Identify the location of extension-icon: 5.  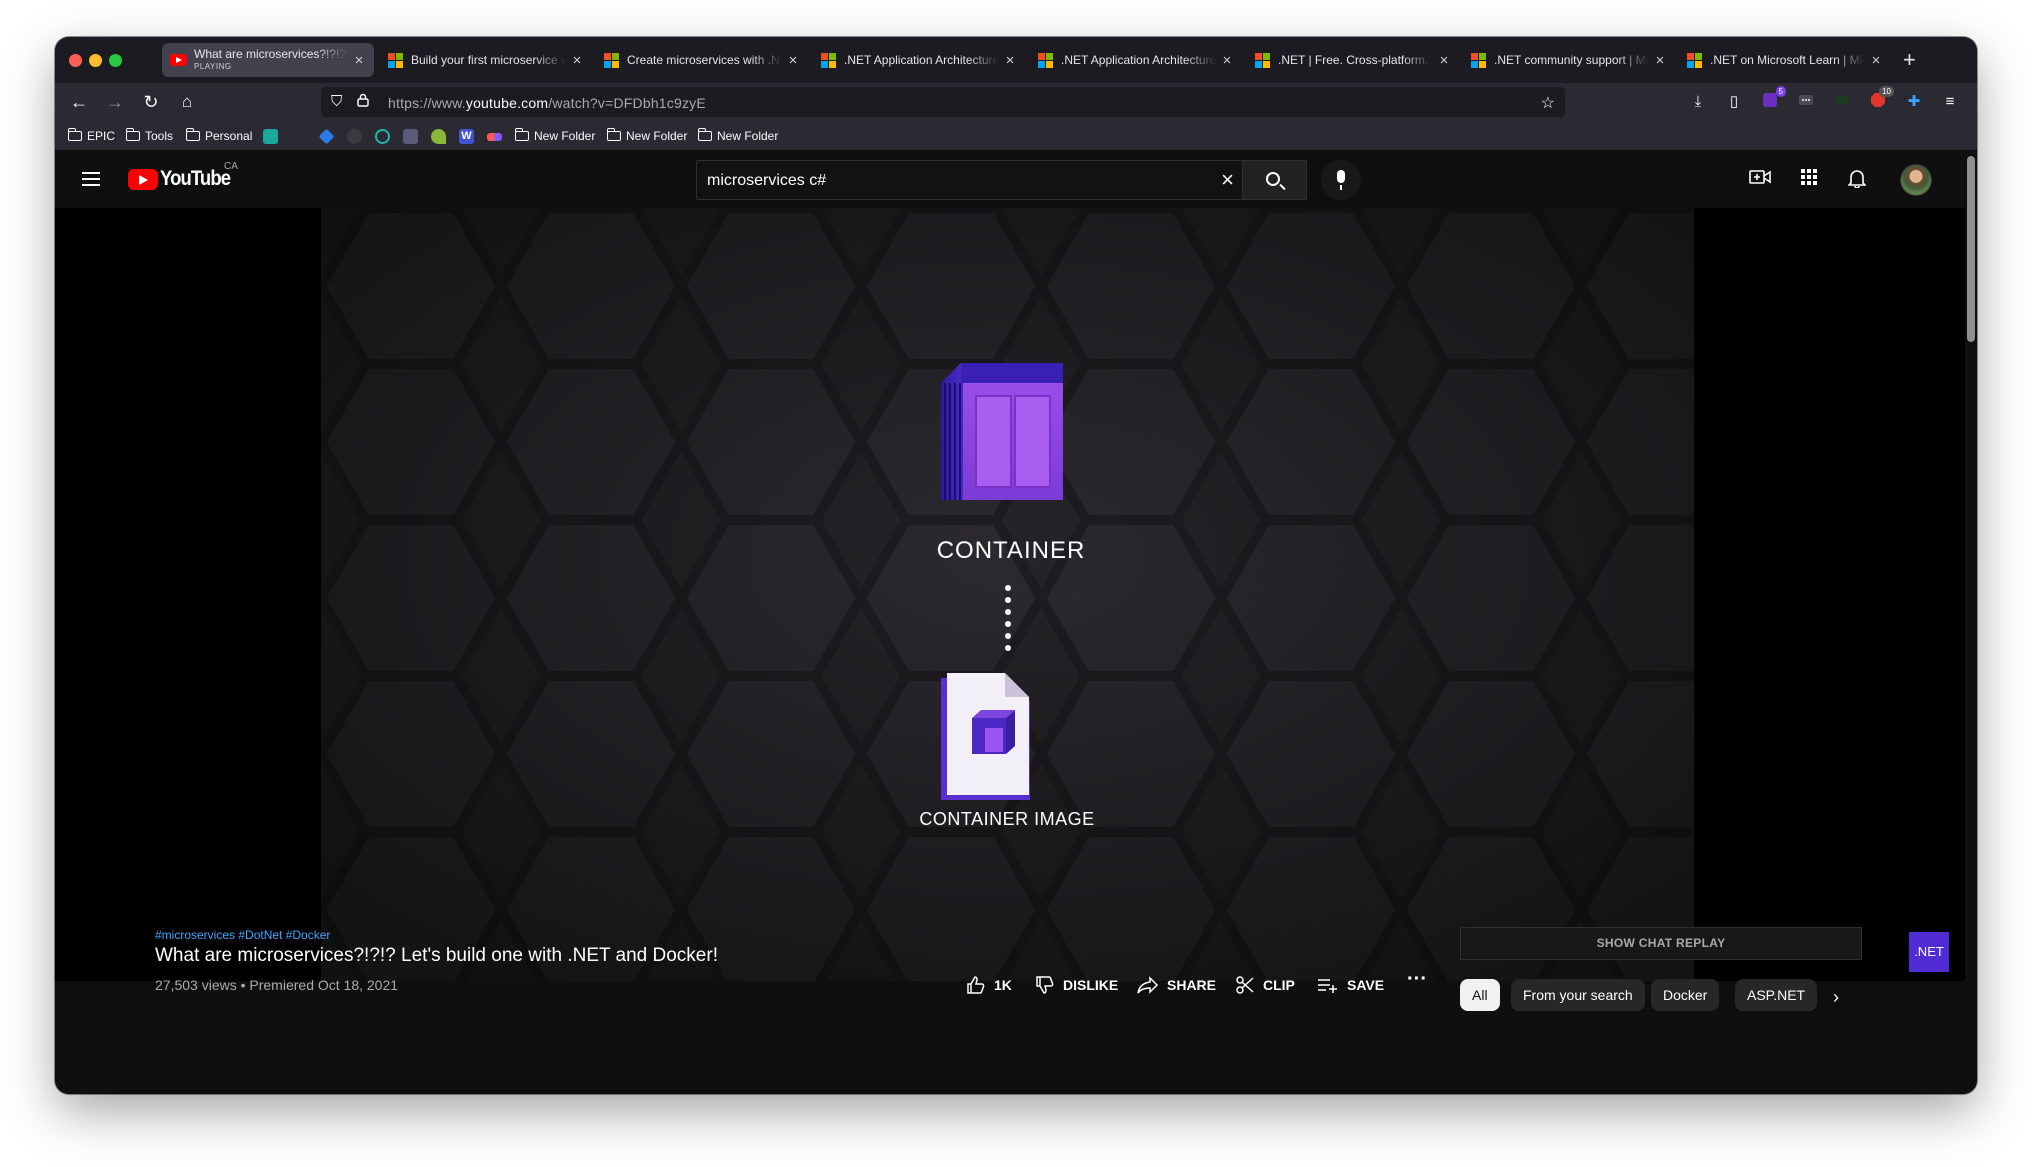
(1773, 99).